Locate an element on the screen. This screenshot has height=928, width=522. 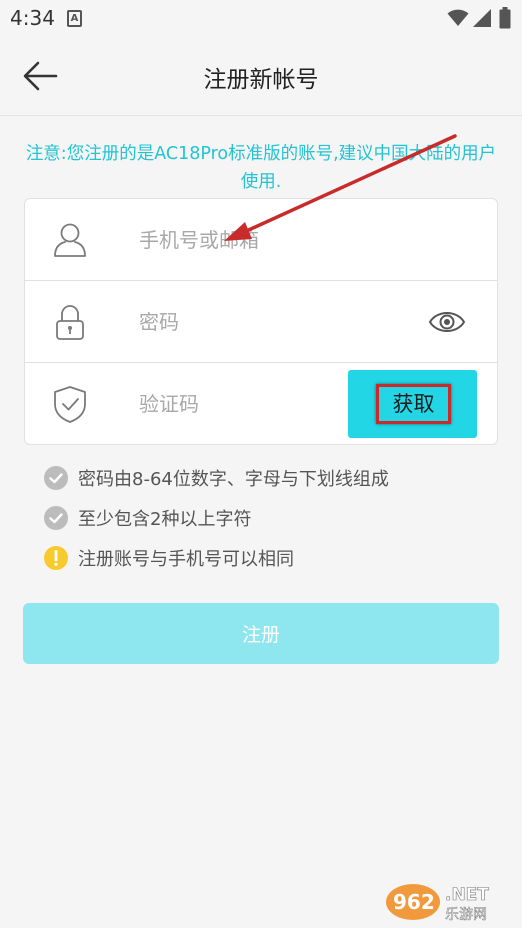
status-time: 4:34 is located at coordinates (32, 18).